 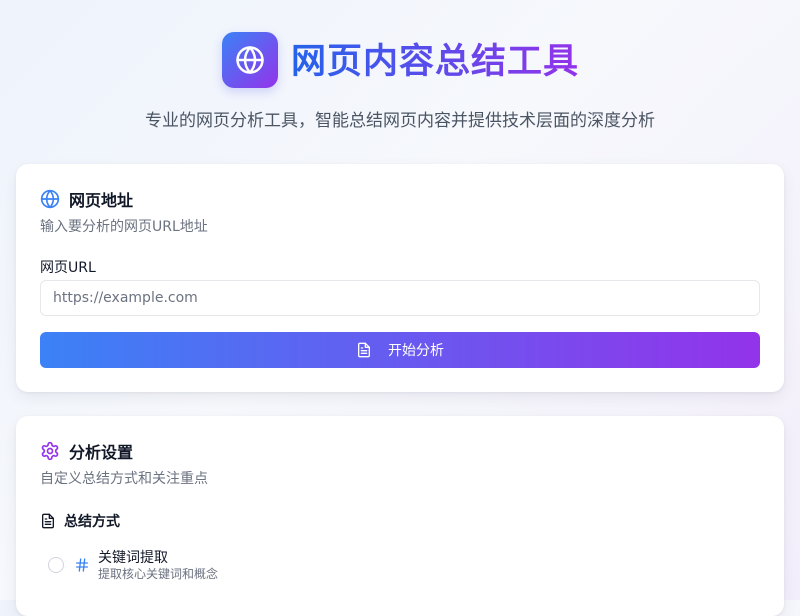 What do you see at coordinates (50, 451) in the screenshot?
I see `gear-icon` at bounding box center [50, 451].